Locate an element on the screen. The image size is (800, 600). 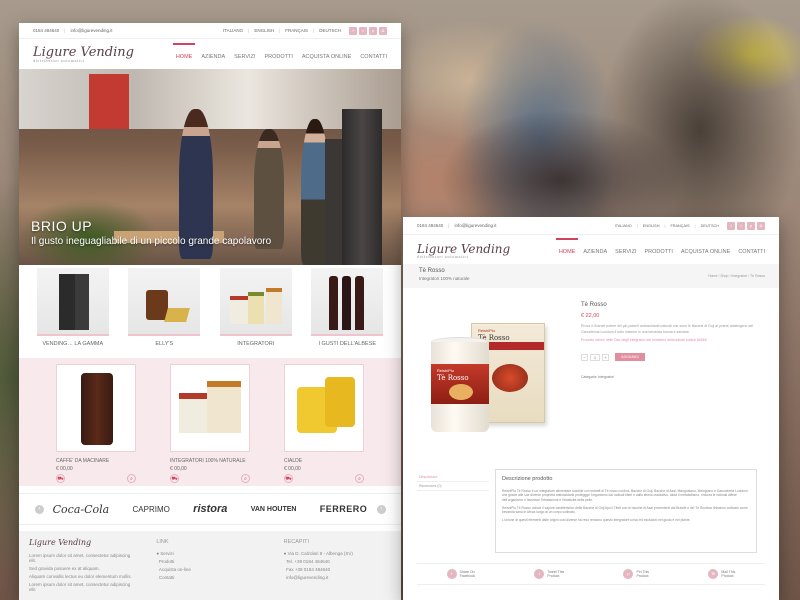
hero-photo-vending-machine is located at coordinates (362, 187).